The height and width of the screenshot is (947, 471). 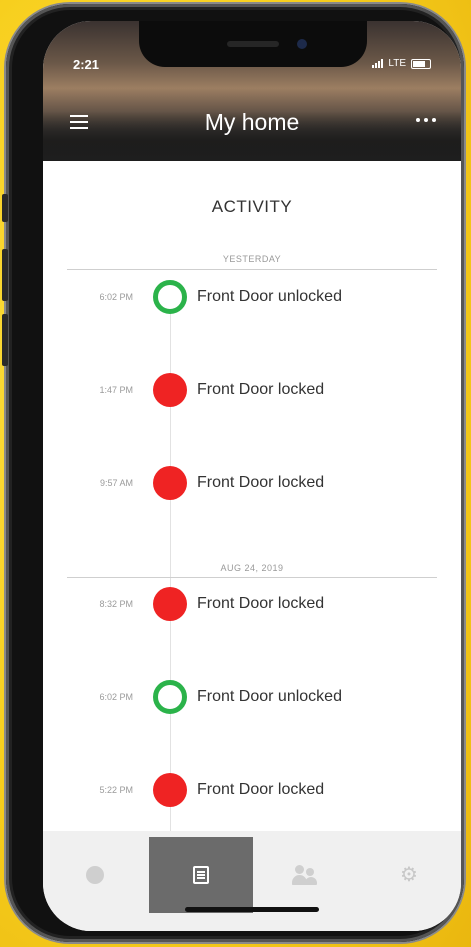 I want to click on activity-row: 8:32 PM Front Door locked, so click(x=252, y=605).